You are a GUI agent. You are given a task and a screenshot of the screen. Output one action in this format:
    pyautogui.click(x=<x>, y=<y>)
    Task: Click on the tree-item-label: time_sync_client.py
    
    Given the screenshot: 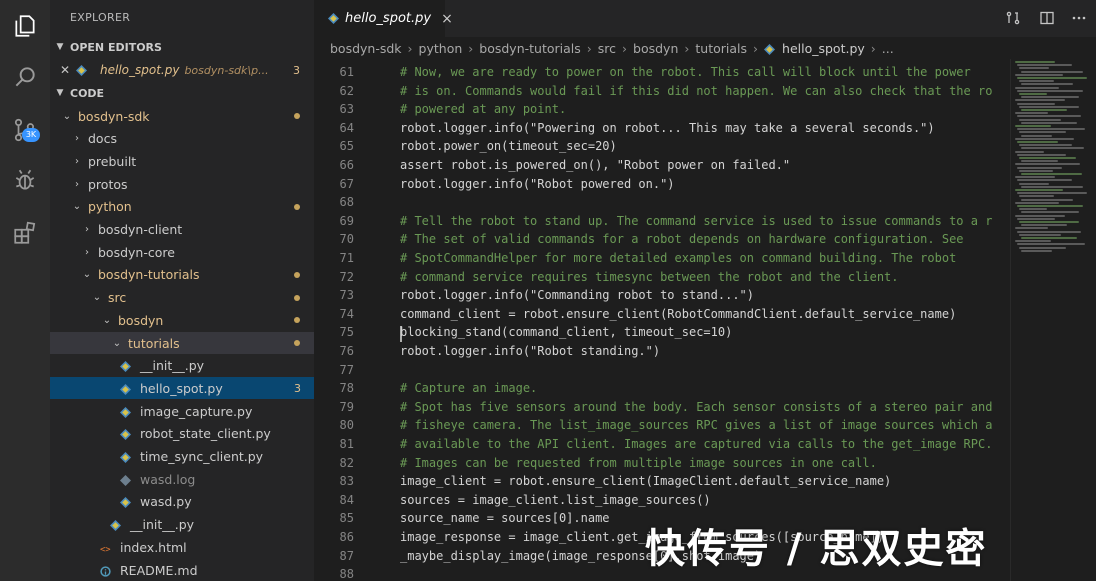 What is the action you would take?
    pyautogui.click(x=202, y=456)
    